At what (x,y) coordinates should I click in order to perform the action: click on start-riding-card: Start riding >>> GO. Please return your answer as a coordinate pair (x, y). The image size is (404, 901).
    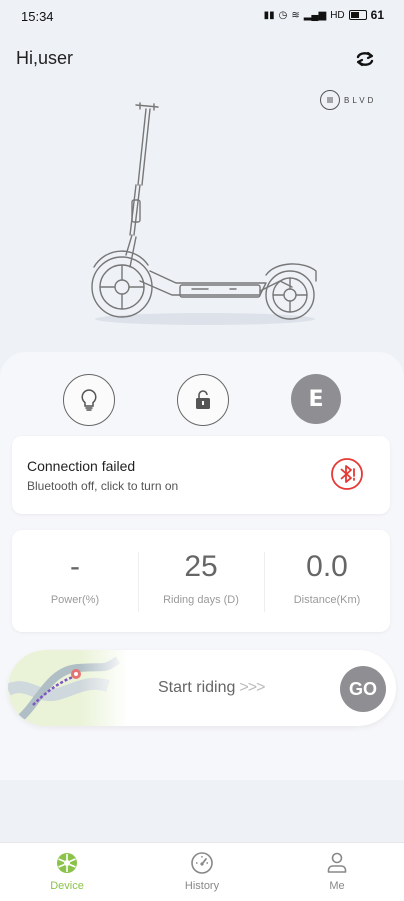
    Looking at the image, I should click on (202, 688).